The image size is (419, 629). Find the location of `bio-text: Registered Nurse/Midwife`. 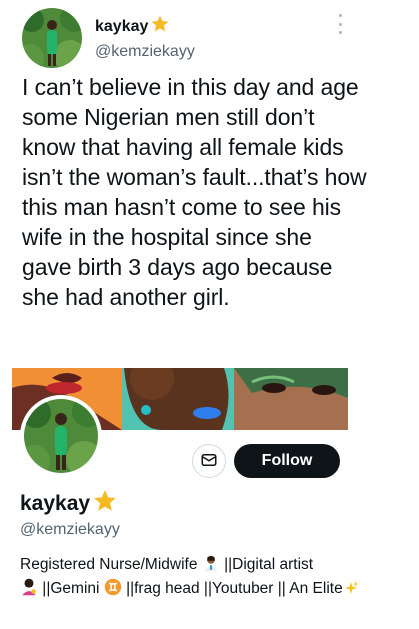

bio-text: Registered Nurse/Midwife is located at coordinates (111, 564).